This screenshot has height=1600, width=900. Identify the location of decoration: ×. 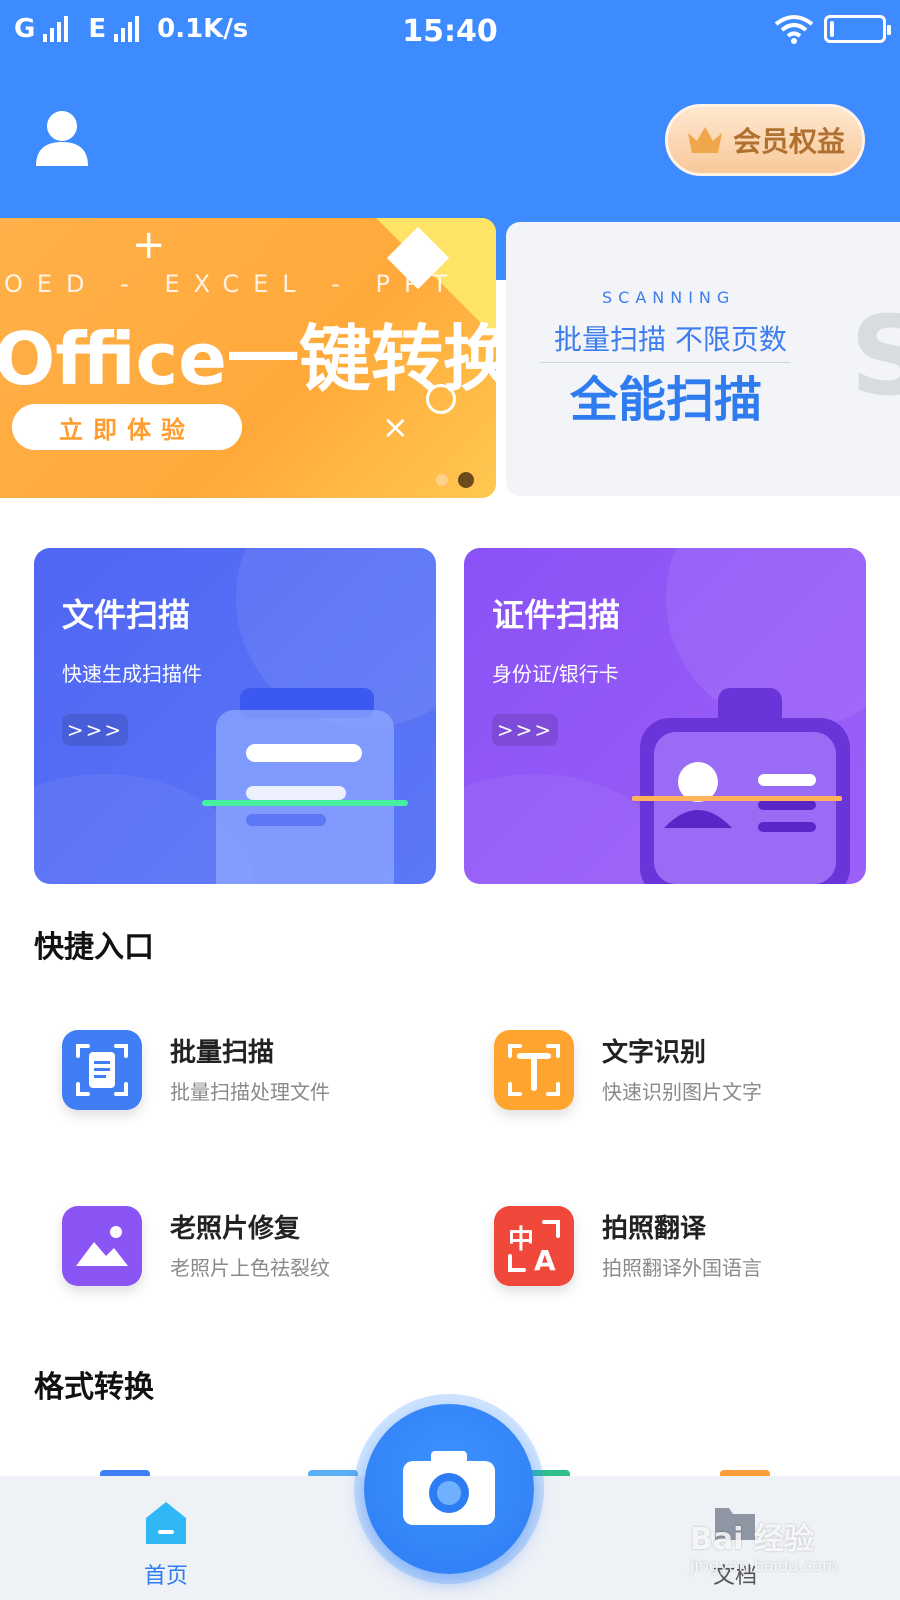
(395, 427).